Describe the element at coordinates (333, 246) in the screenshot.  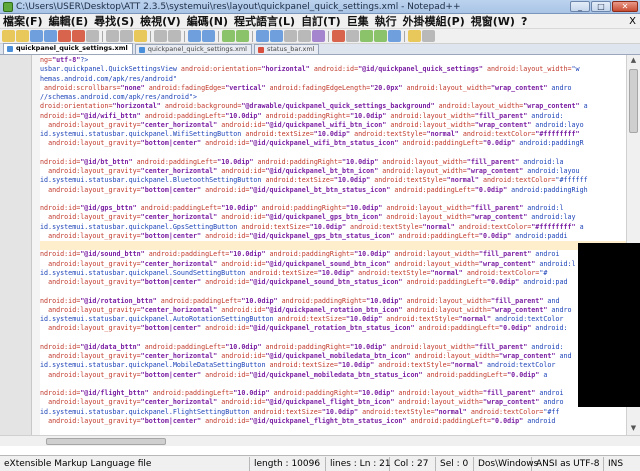
I see `code-line: 21` at that location.